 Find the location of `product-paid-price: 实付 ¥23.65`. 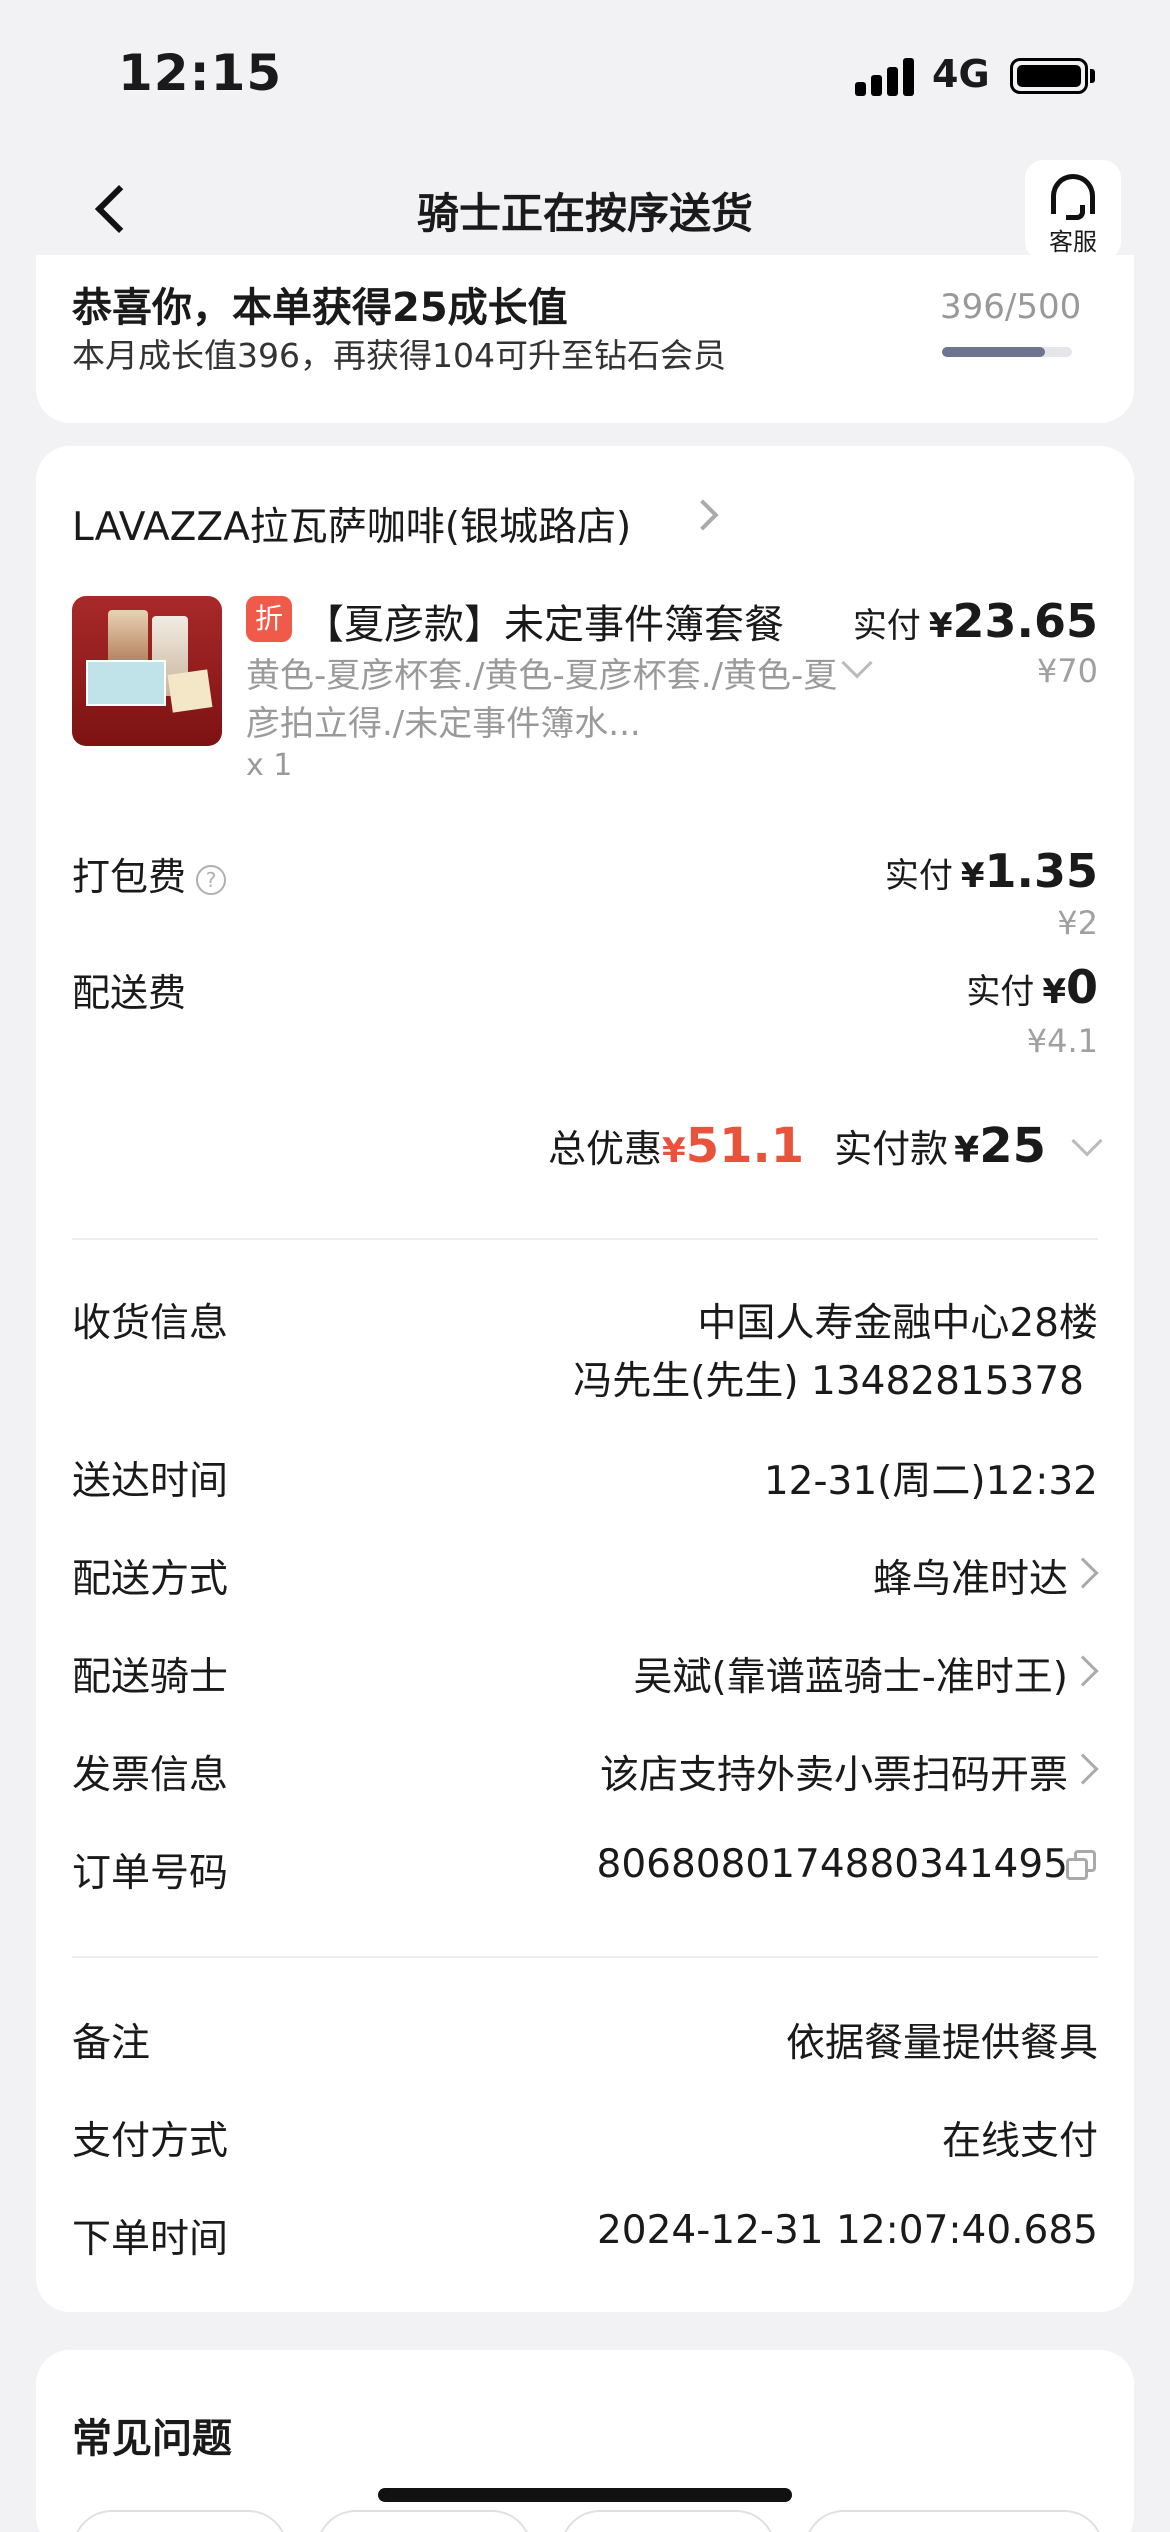

product-paid-price: 实付 ¥23.65 is located at coordinates (975, 621).